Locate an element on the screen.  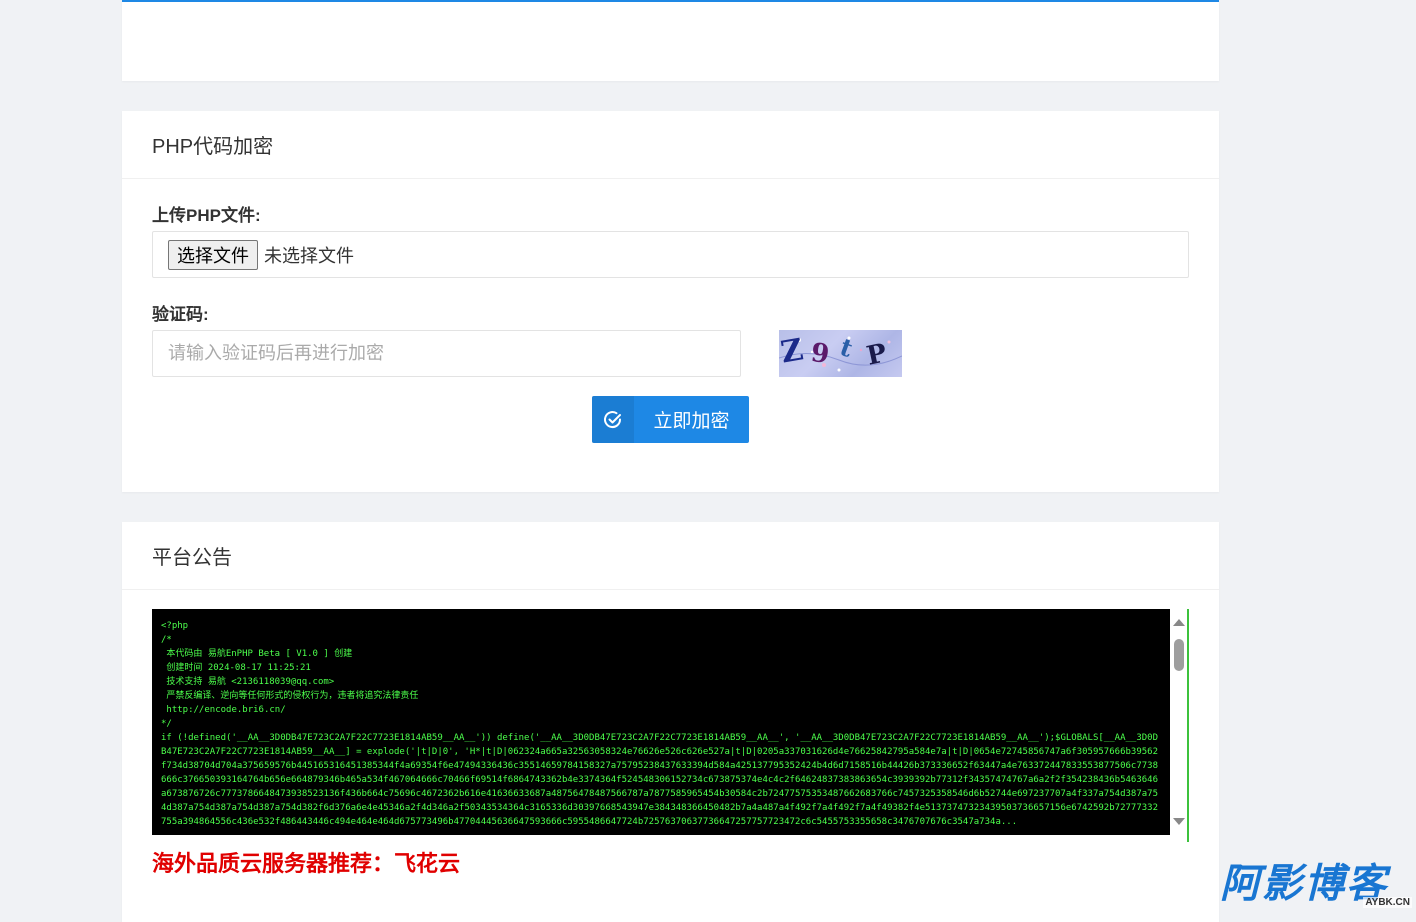
captcha-image: Z 9 t P is located at coordinates (840, 353).